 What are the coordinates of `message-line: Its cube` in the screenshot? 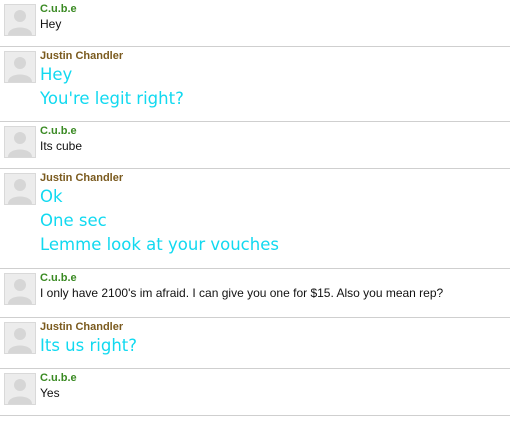 It's located at (61, 146).